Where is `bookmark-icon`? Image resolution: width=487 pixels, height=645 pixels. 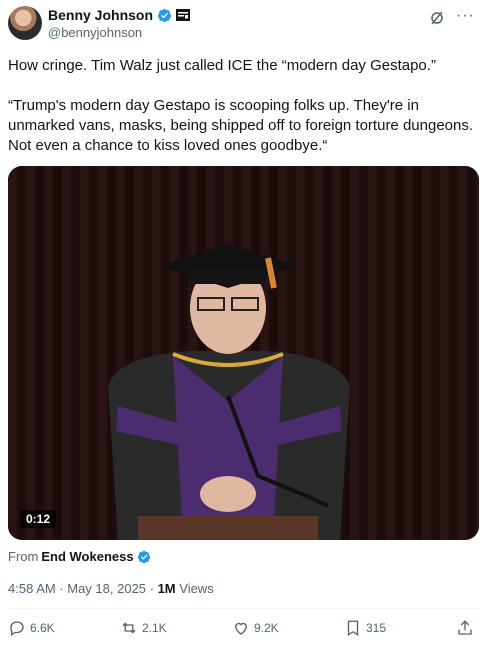 bookmark-icon is located at coordinates (353, 628).